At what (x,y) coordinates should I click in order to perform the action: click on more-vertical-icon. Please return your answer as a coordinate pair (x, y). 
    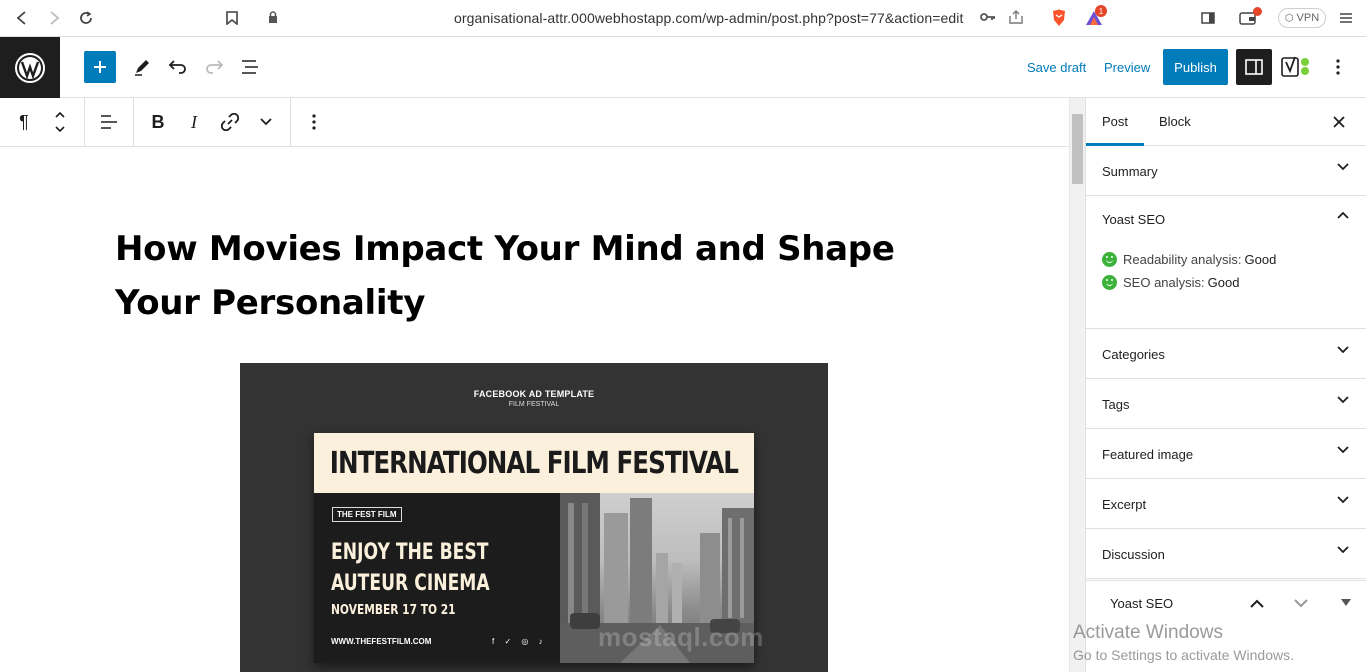
    Looking at the image, I should click on (314, 122).